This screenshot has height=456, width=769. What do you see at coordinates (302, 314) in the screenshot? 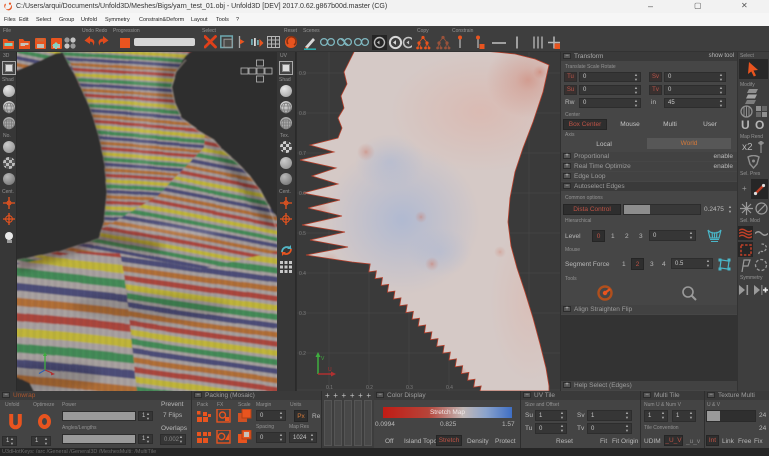
I see `svg-text: 0.3` at bounding box center [302, 314].